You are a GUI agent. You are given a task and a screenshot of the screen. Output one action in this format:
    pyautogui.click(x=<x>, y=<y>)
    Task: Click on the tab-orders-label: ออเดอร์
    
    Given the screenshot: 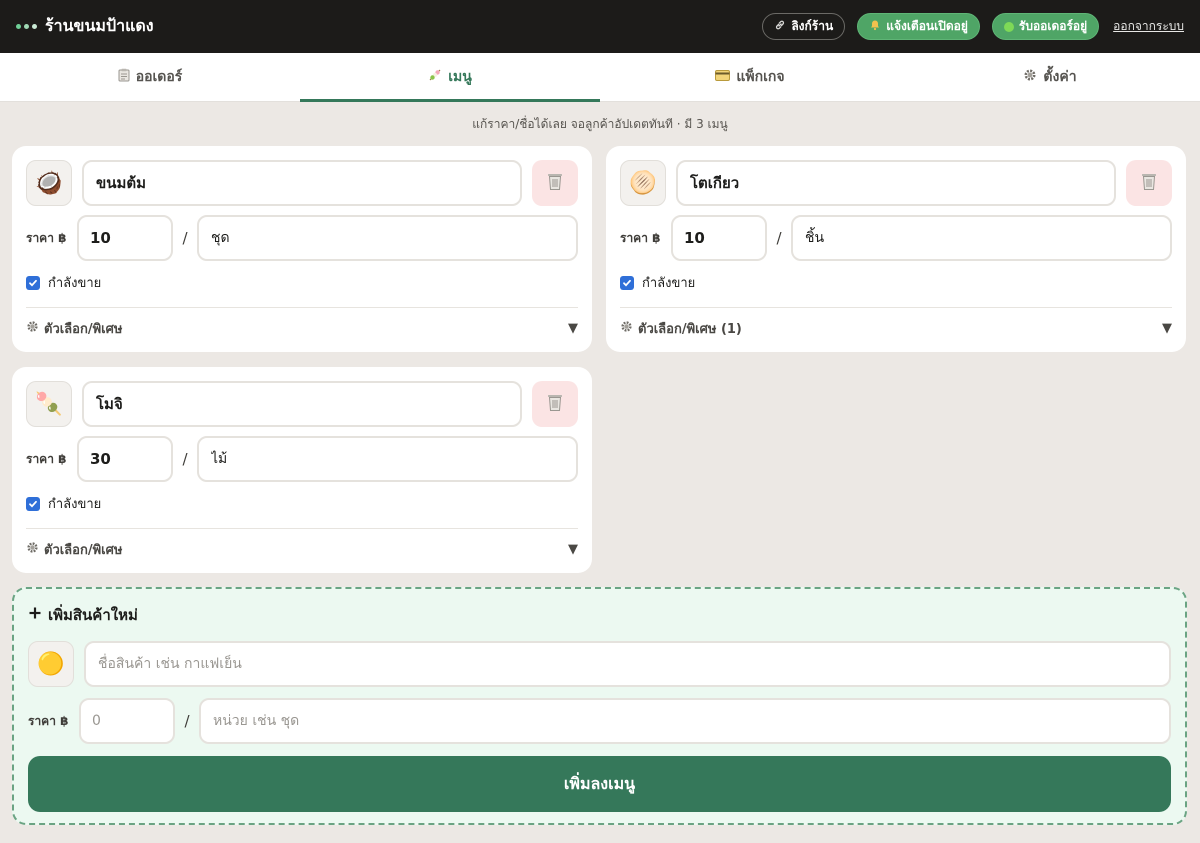 What is the action you would take?
    pyautogui.click(x=159, y=77)
    